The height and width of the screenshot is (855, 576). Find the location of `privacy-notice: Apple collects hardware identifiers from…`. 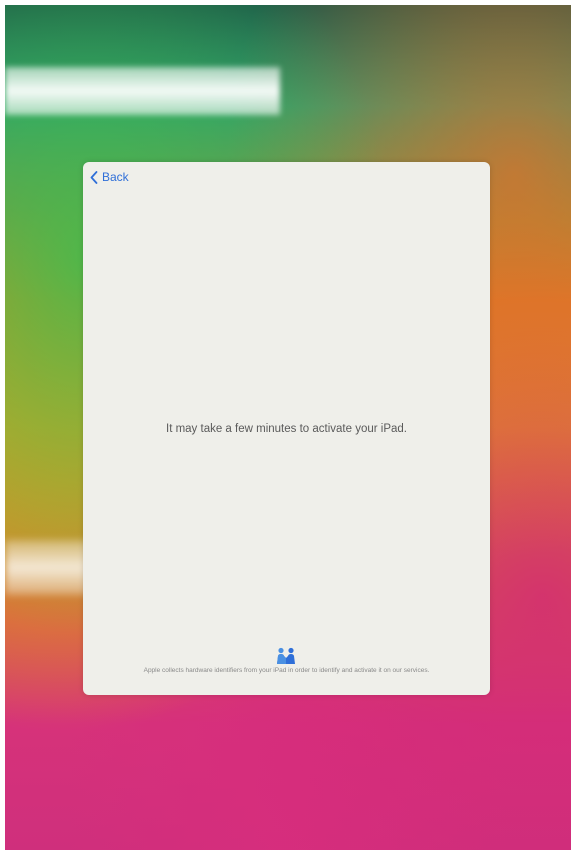

privacy-notice: Apple collects hardware identifiers from… is located at coordinates (286, 670).